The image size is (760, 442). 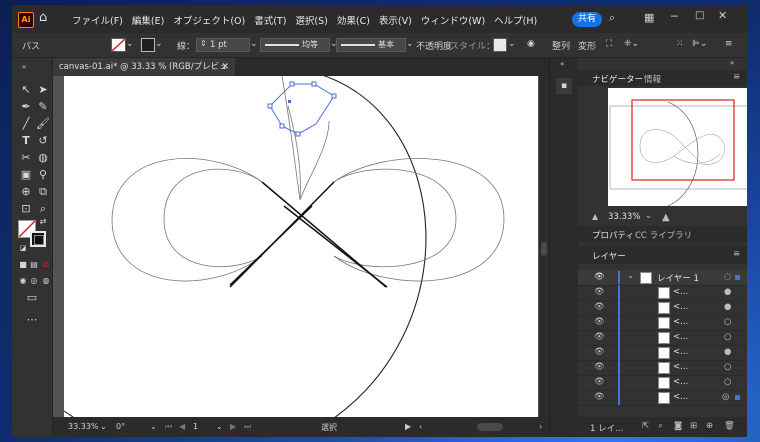 I want to click on stroke-swatch, so click(x=148, y=45).